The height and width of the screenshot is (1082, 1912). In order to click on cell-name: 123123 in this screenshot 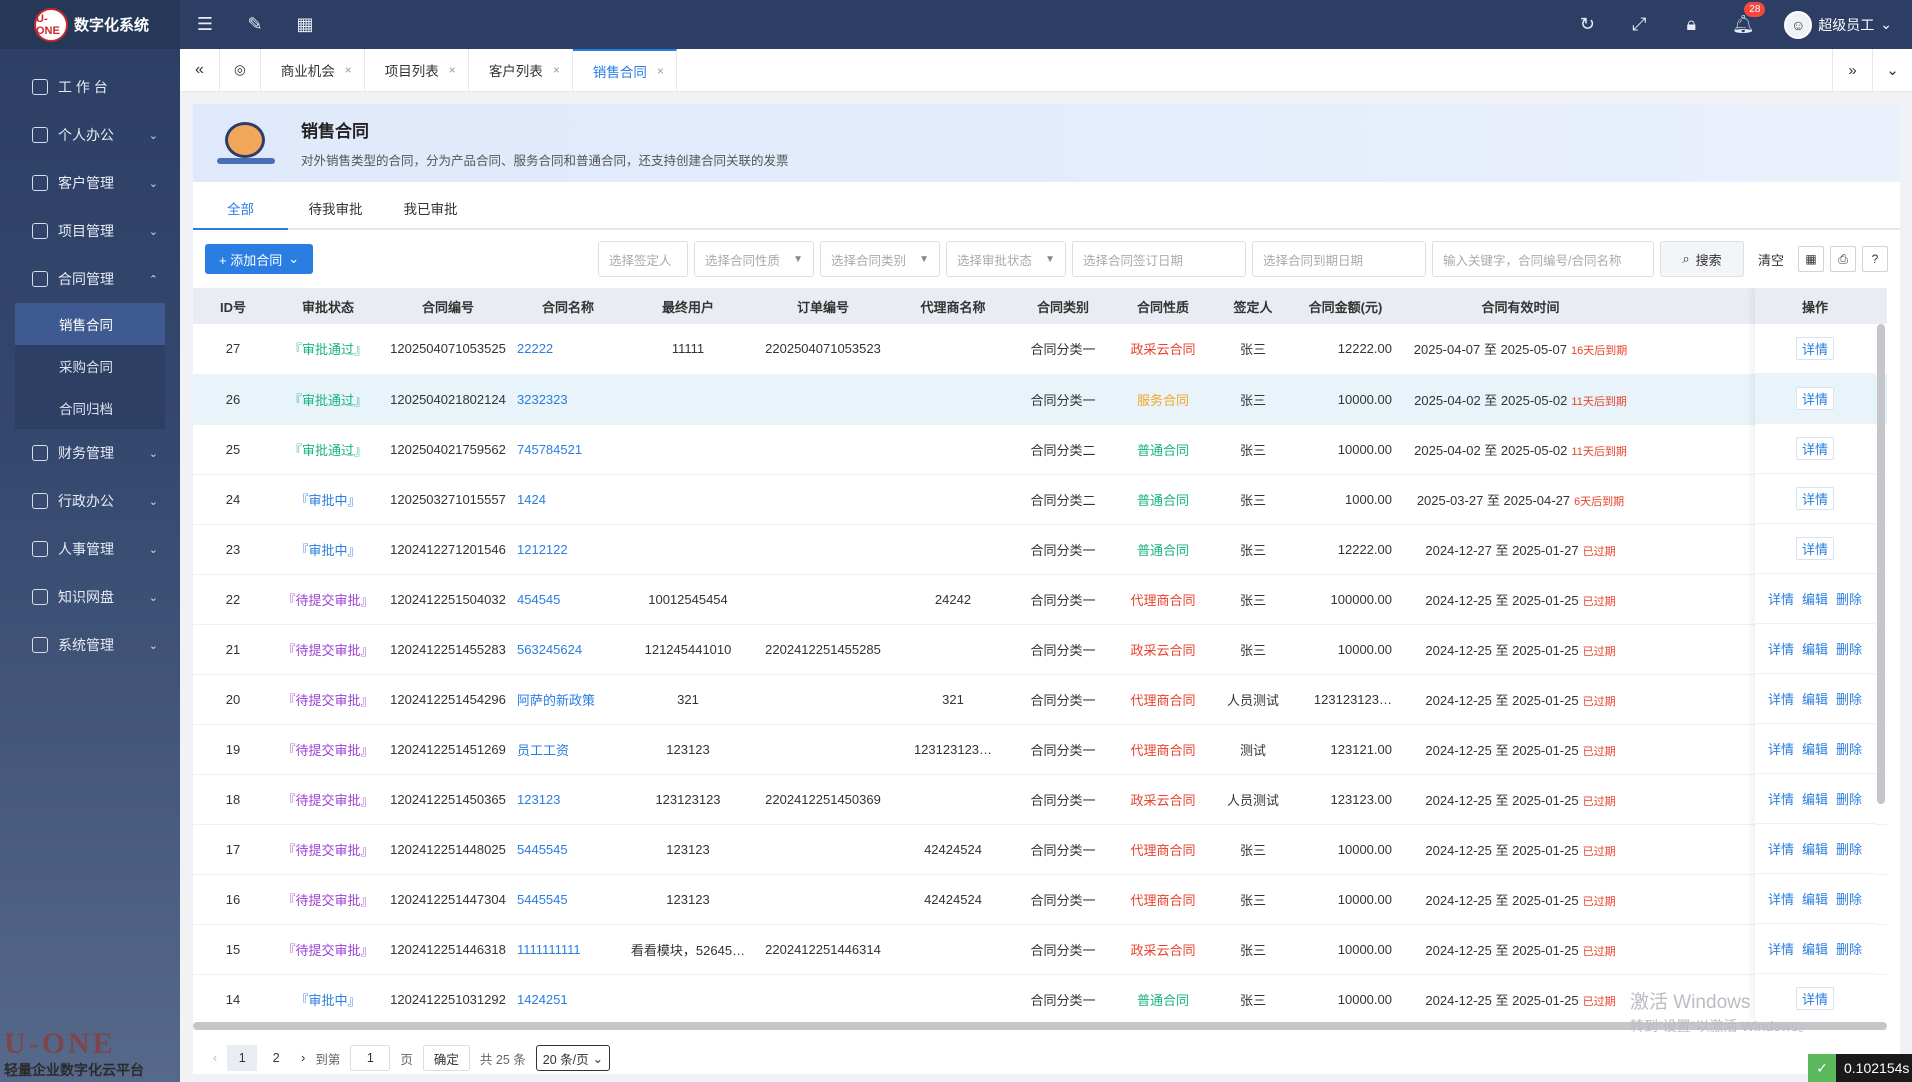, I will do `click(568, 799)`.